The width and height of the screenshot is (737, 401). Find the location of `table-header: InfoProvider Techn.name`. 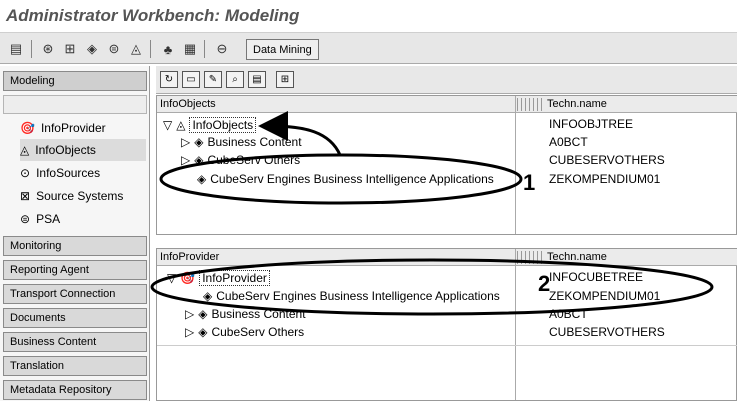

table-header: InfoProvider Techn.name is located at coordinates (447, 257).